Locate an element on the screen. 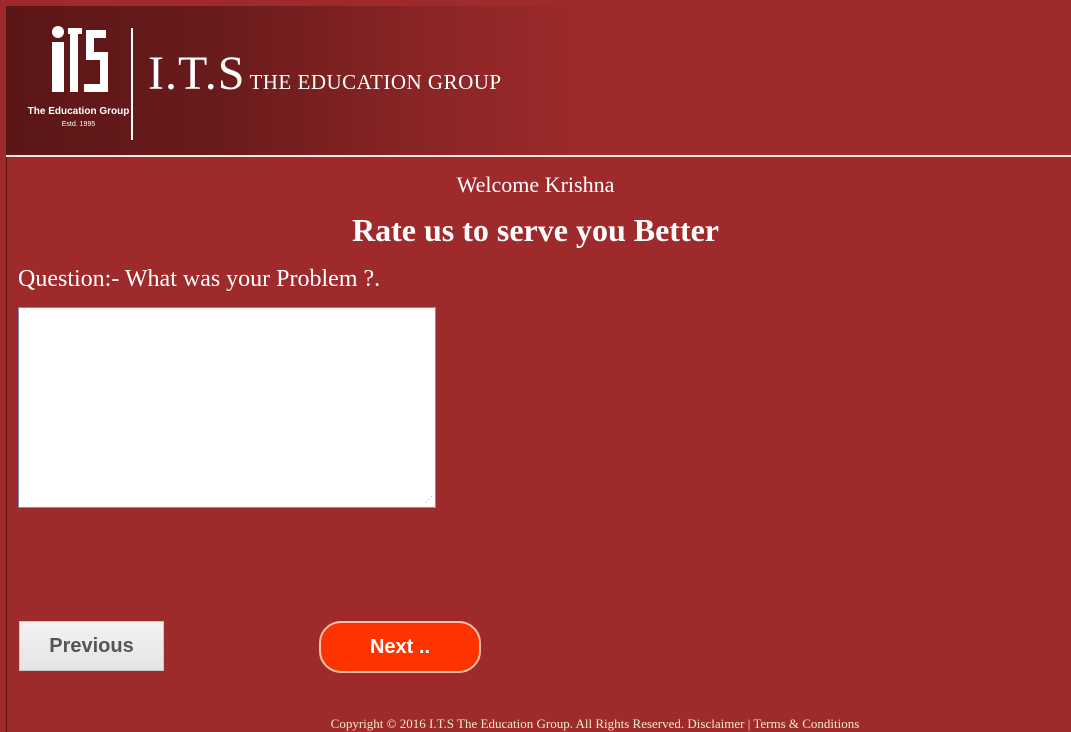 This screenshot has width=1071, height=732. welcome-text: Welcome Krishna is located at coordinates (535, 184).